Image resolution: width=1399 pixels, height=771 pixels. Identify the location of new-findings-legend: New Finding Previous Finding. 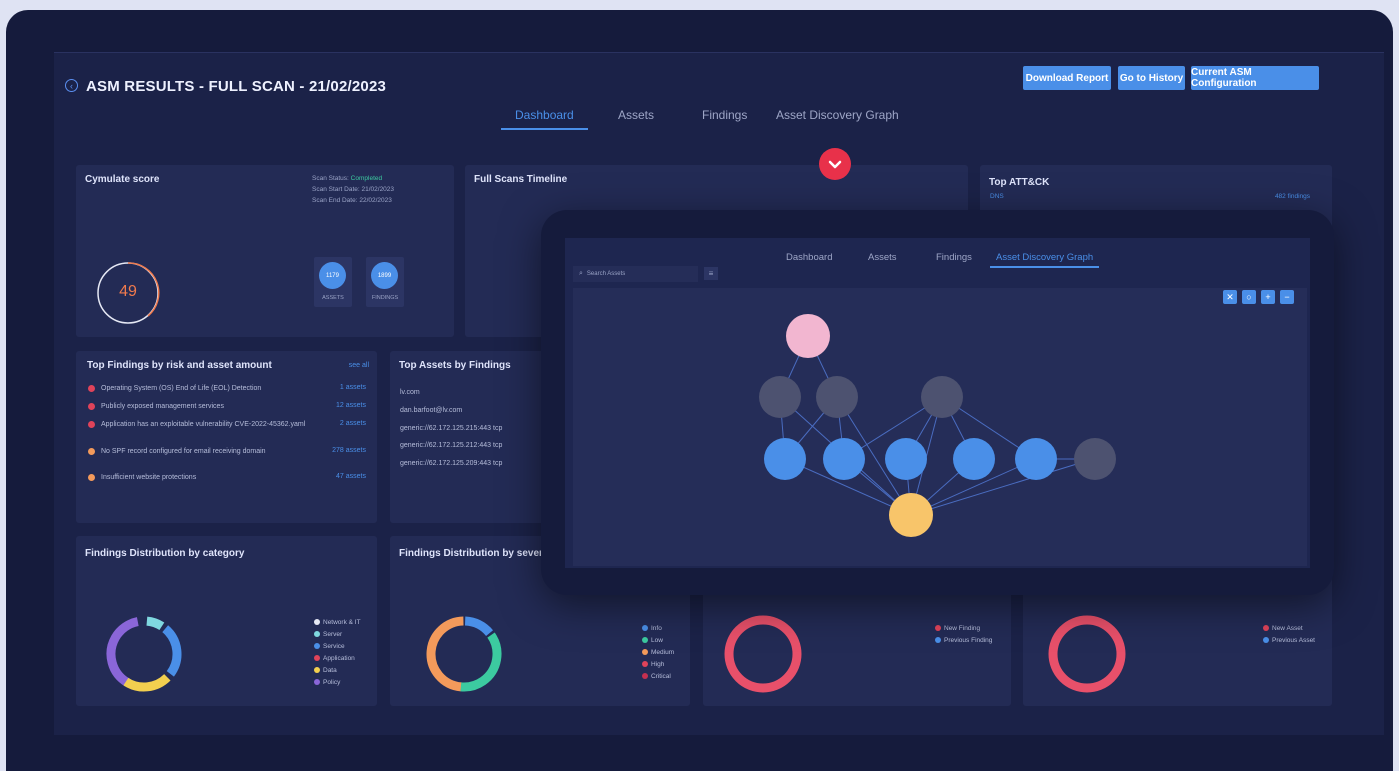
(963, 634).